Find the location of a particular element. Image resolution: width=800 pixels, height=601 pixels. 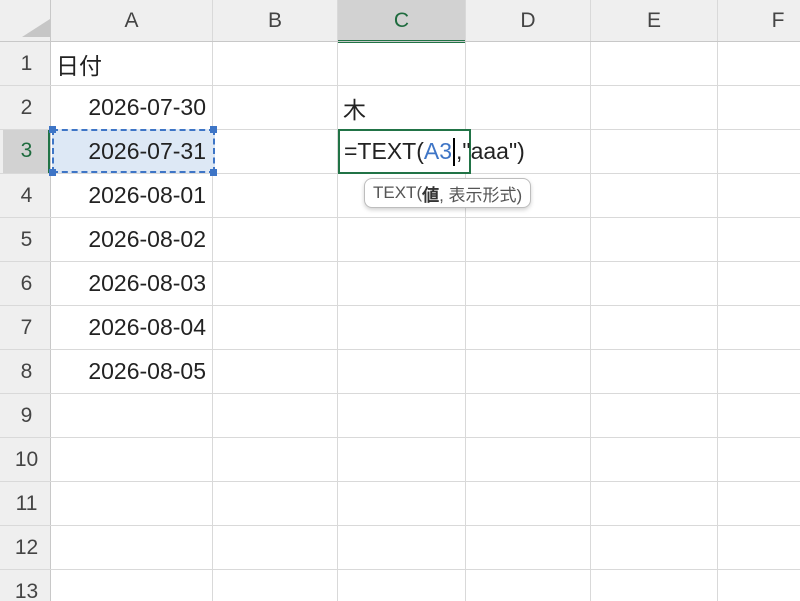

formula-reference: A3 is located at coordinates (438, 151).